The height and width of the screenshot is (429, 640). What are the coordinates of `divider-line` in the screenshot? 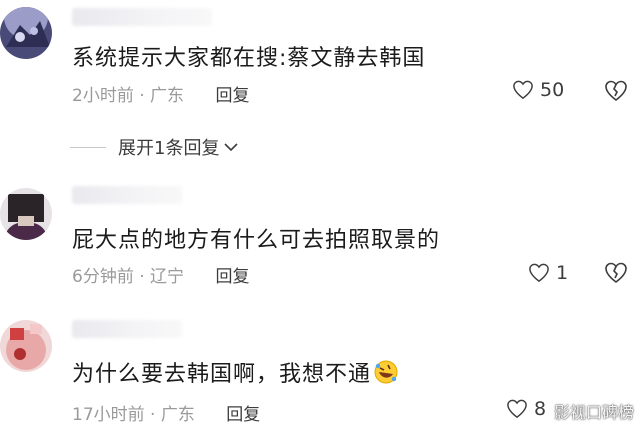 It's located at (88, 147).